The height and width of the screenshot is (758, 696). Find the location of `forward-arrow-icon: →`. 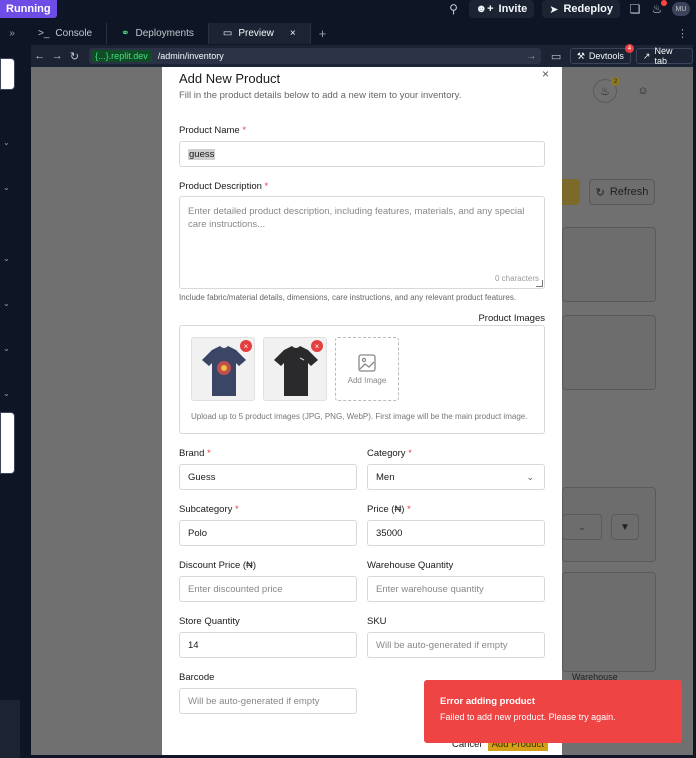

forward-arrow-icon: → is located at coordinates (56, 56).